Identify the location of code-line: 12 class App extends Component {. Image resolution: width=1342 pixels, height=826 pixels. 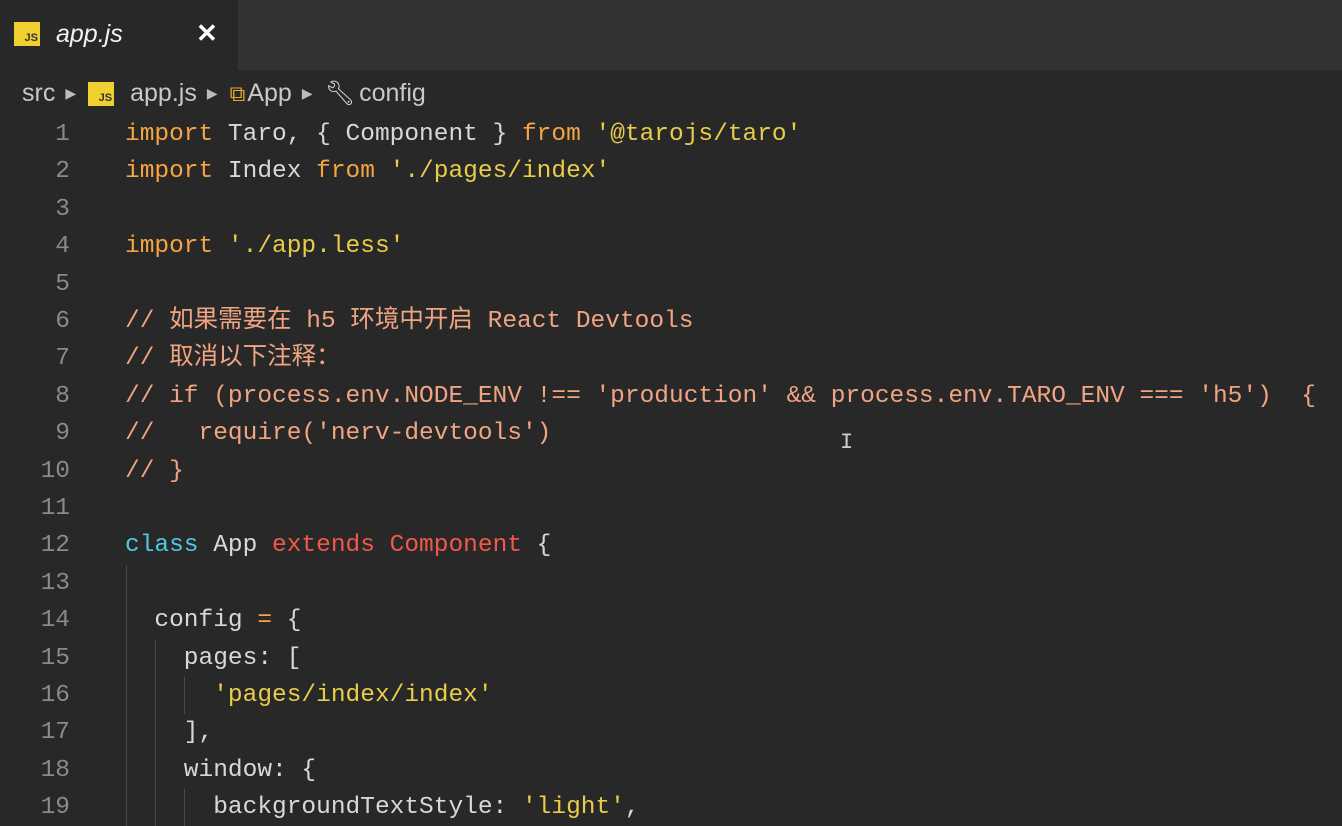
(671, 545).